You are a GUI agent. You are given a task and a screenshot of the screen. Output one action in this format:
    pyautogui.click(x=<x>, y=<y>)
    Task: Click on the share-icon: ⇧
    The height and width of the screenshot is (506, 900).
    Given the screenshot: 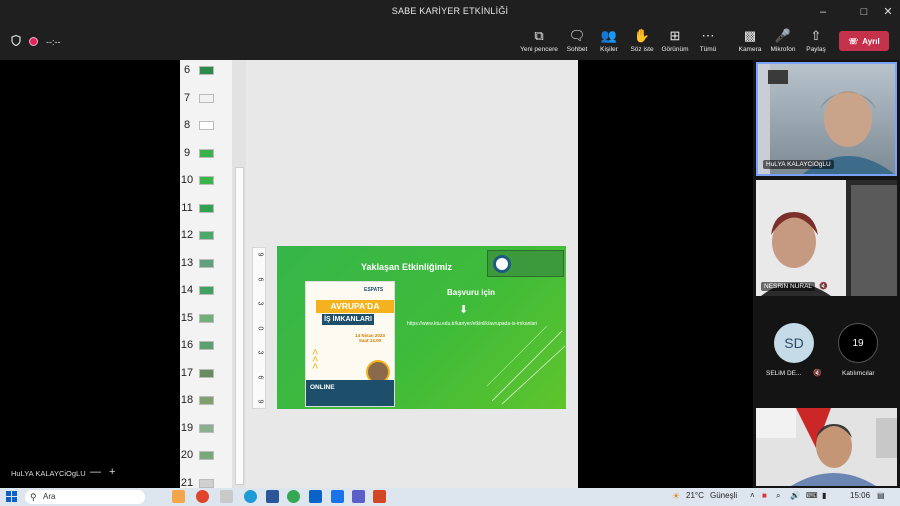 What is the action you would take?
    pyautogui.click(x=816, y=35)
    